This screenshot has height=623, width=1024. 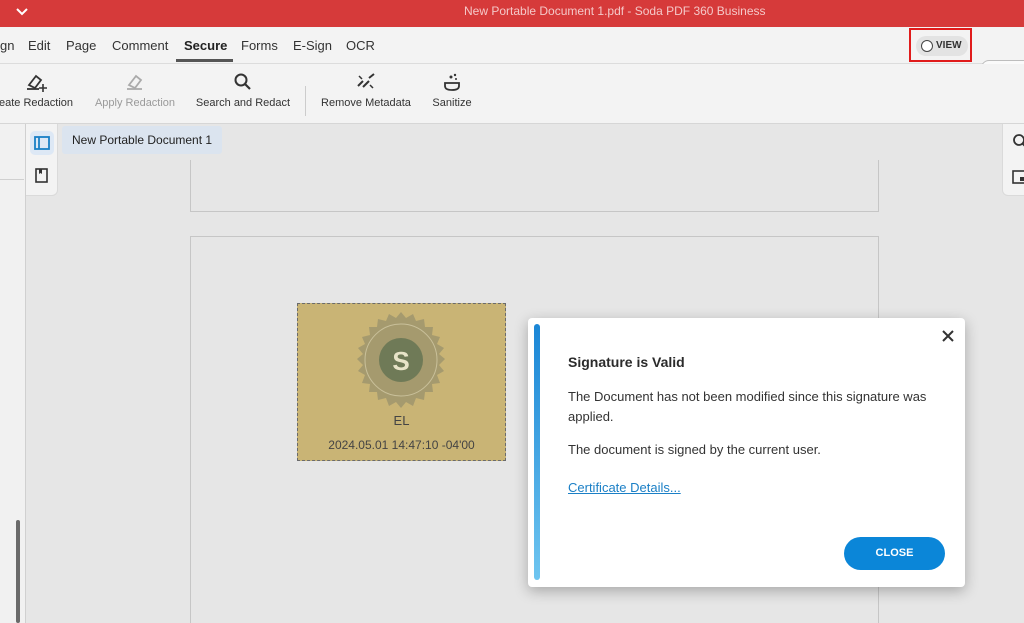 What do you see at coordinates (259, 45) in the screenshot?
I see `menu-item-forms: Forms` at bounding box center [259, 45].